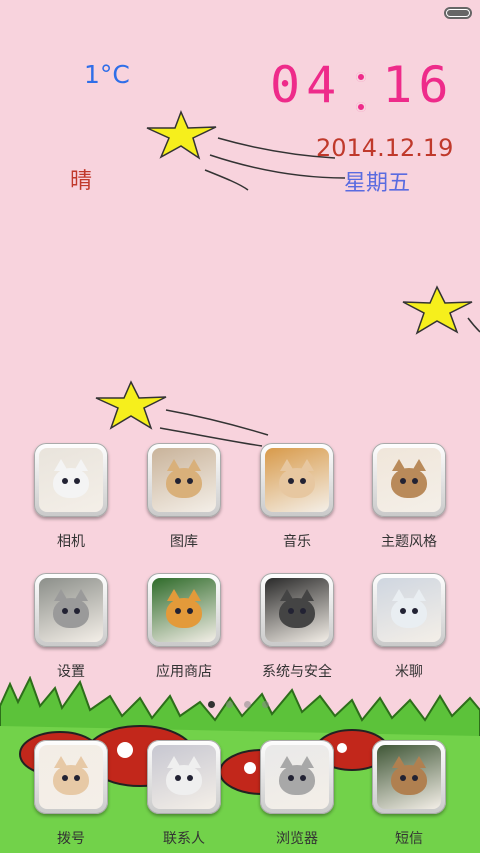 The image size is (480, 853). I want to click on app-label: 拨号, so click(71, 839).